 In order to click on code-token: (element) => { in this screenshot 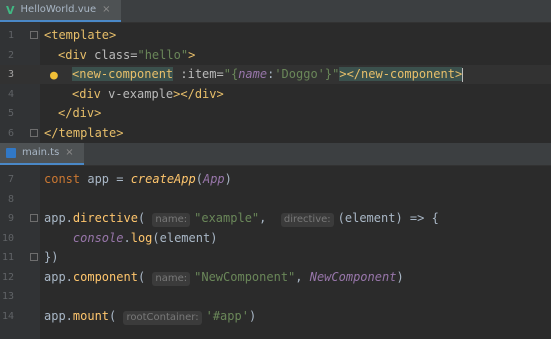, I will do `click(388, 218)`.